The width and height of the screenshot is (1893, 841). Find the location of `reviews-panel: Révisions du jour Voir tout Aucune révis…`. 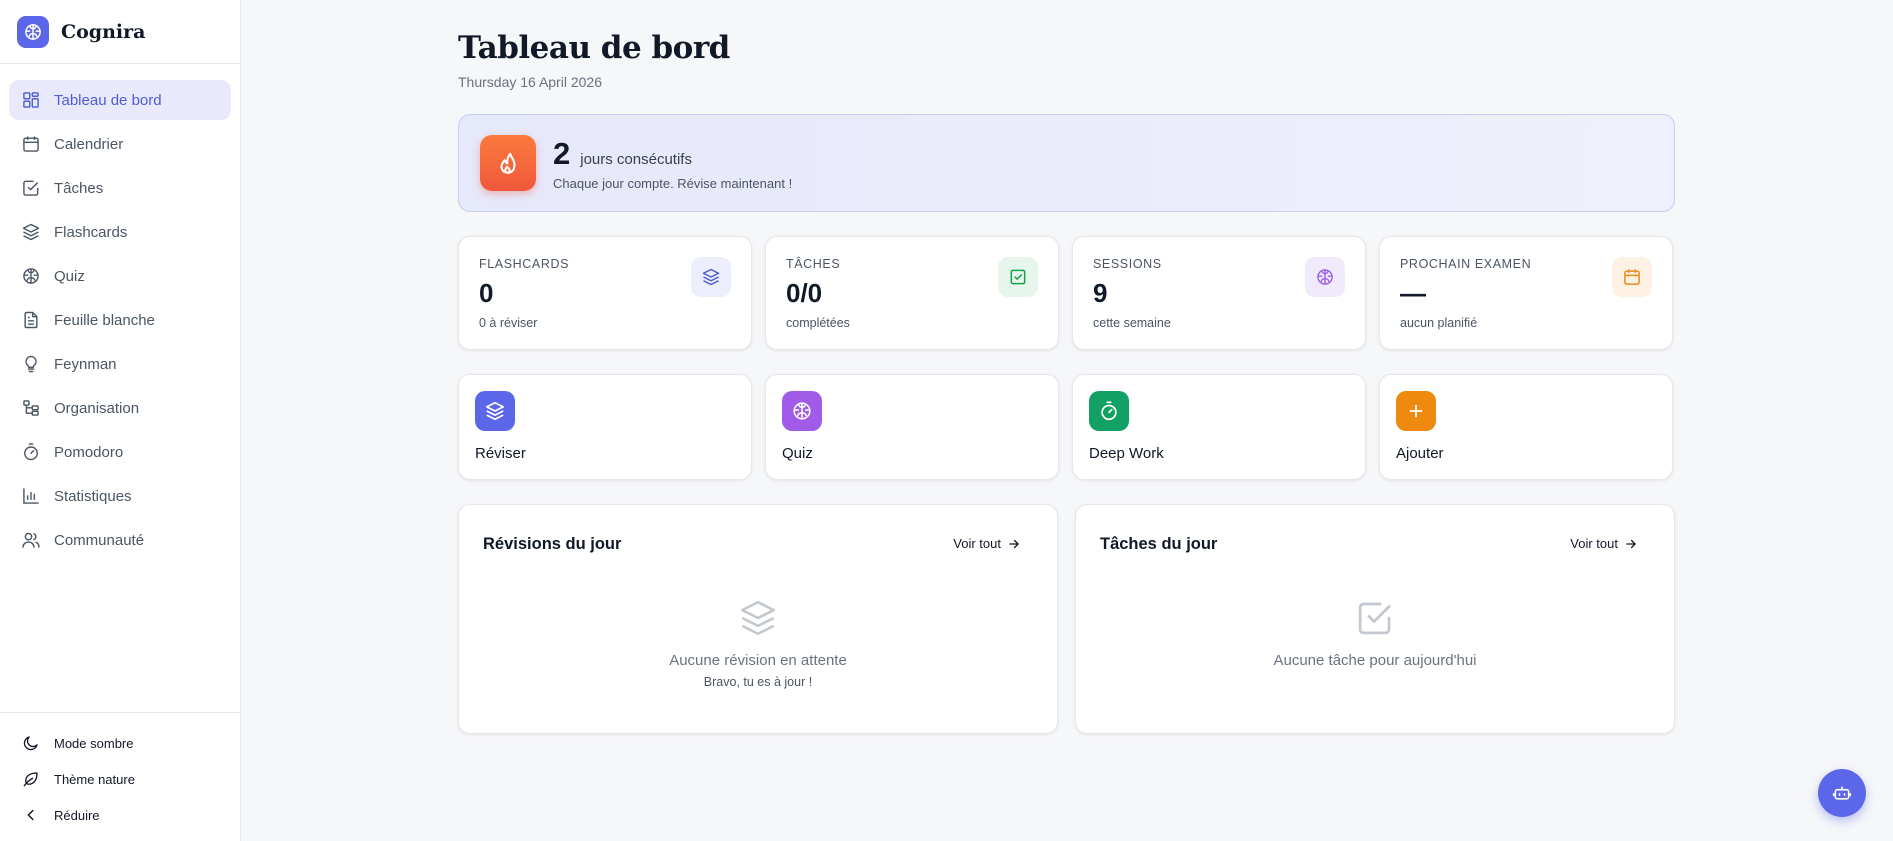

reviews-panel: Révisions du jour Voir tout Aucune révis… is located at coordinates (758, 619).